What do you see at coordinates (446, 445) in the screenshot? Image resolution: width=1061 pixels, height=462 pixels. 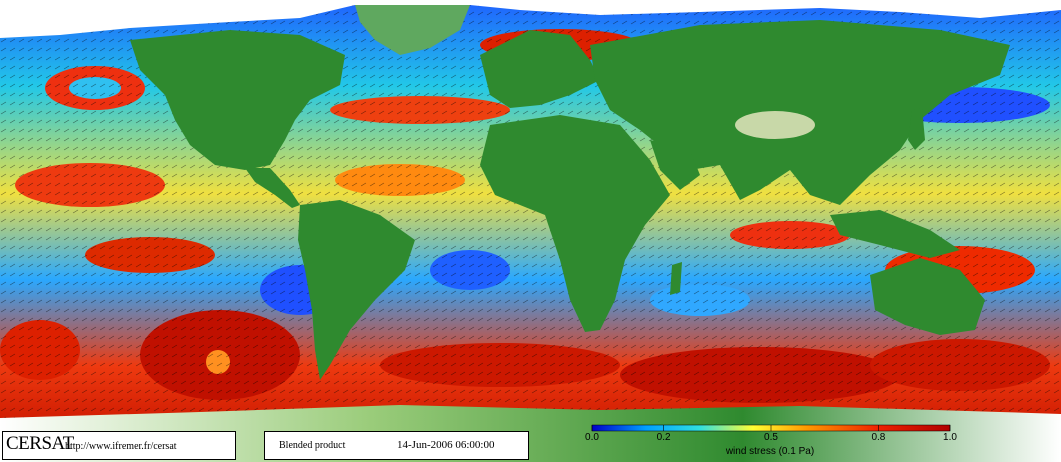 I see `product-datetime: 14-Jun-2006 06:00:00` at bounding box center [446, 445].